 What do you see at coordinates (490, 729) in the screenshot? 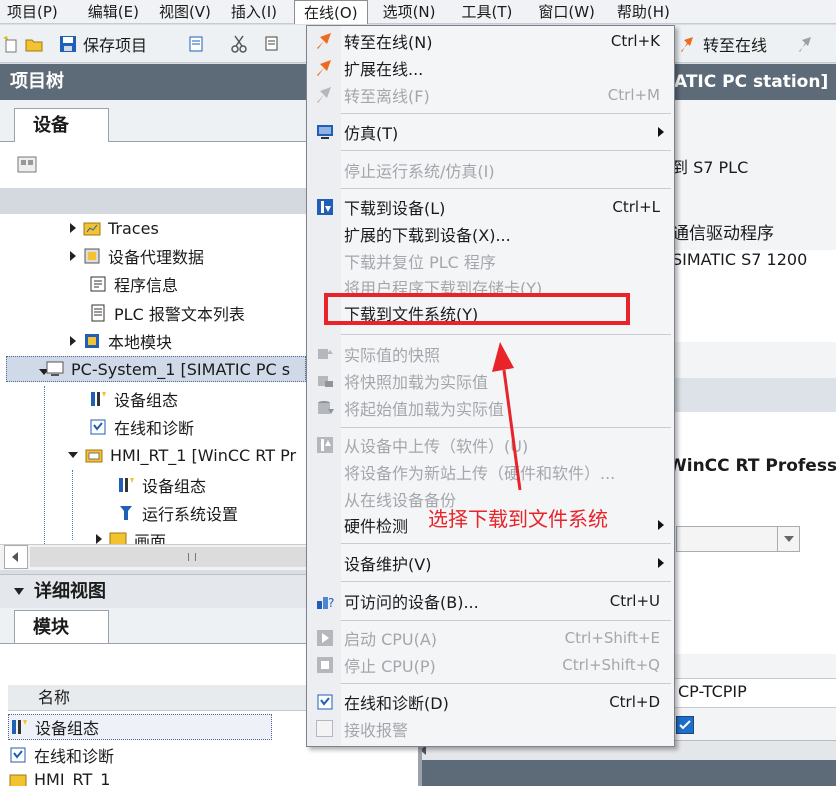
I see `menu-item-receive-alarms: 接收报警` at bounding box center [490, 729].